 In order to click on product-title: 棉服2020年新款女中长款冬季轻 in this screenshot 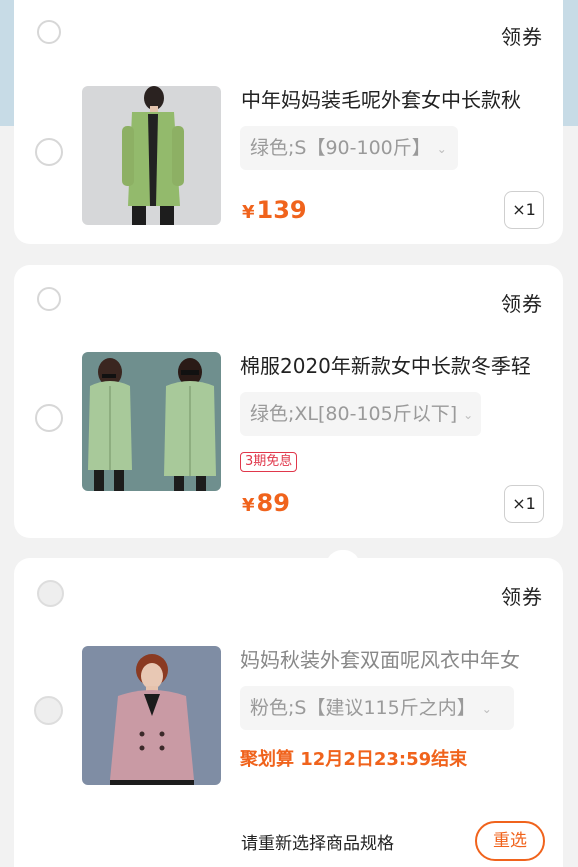, I will do `click(391, 364)`.